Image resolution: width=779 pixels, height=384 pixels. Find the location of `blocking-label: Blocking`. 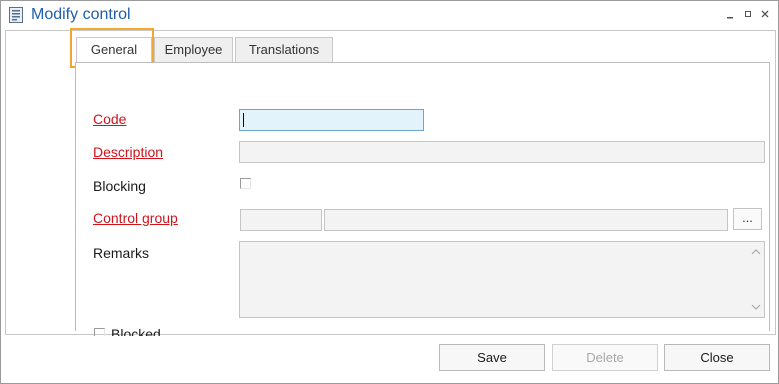

blocking-label: Blocking is located at coordinates (119, 186).